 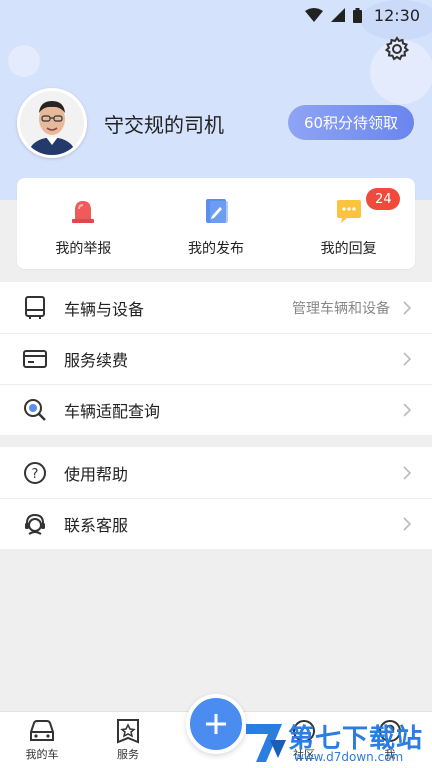 What do you see at coordinates (216, 409) in the screenshot?
I see `menu-item-vehicle-compatibility: 车辆适配查询` at bounding box center [216, 409].